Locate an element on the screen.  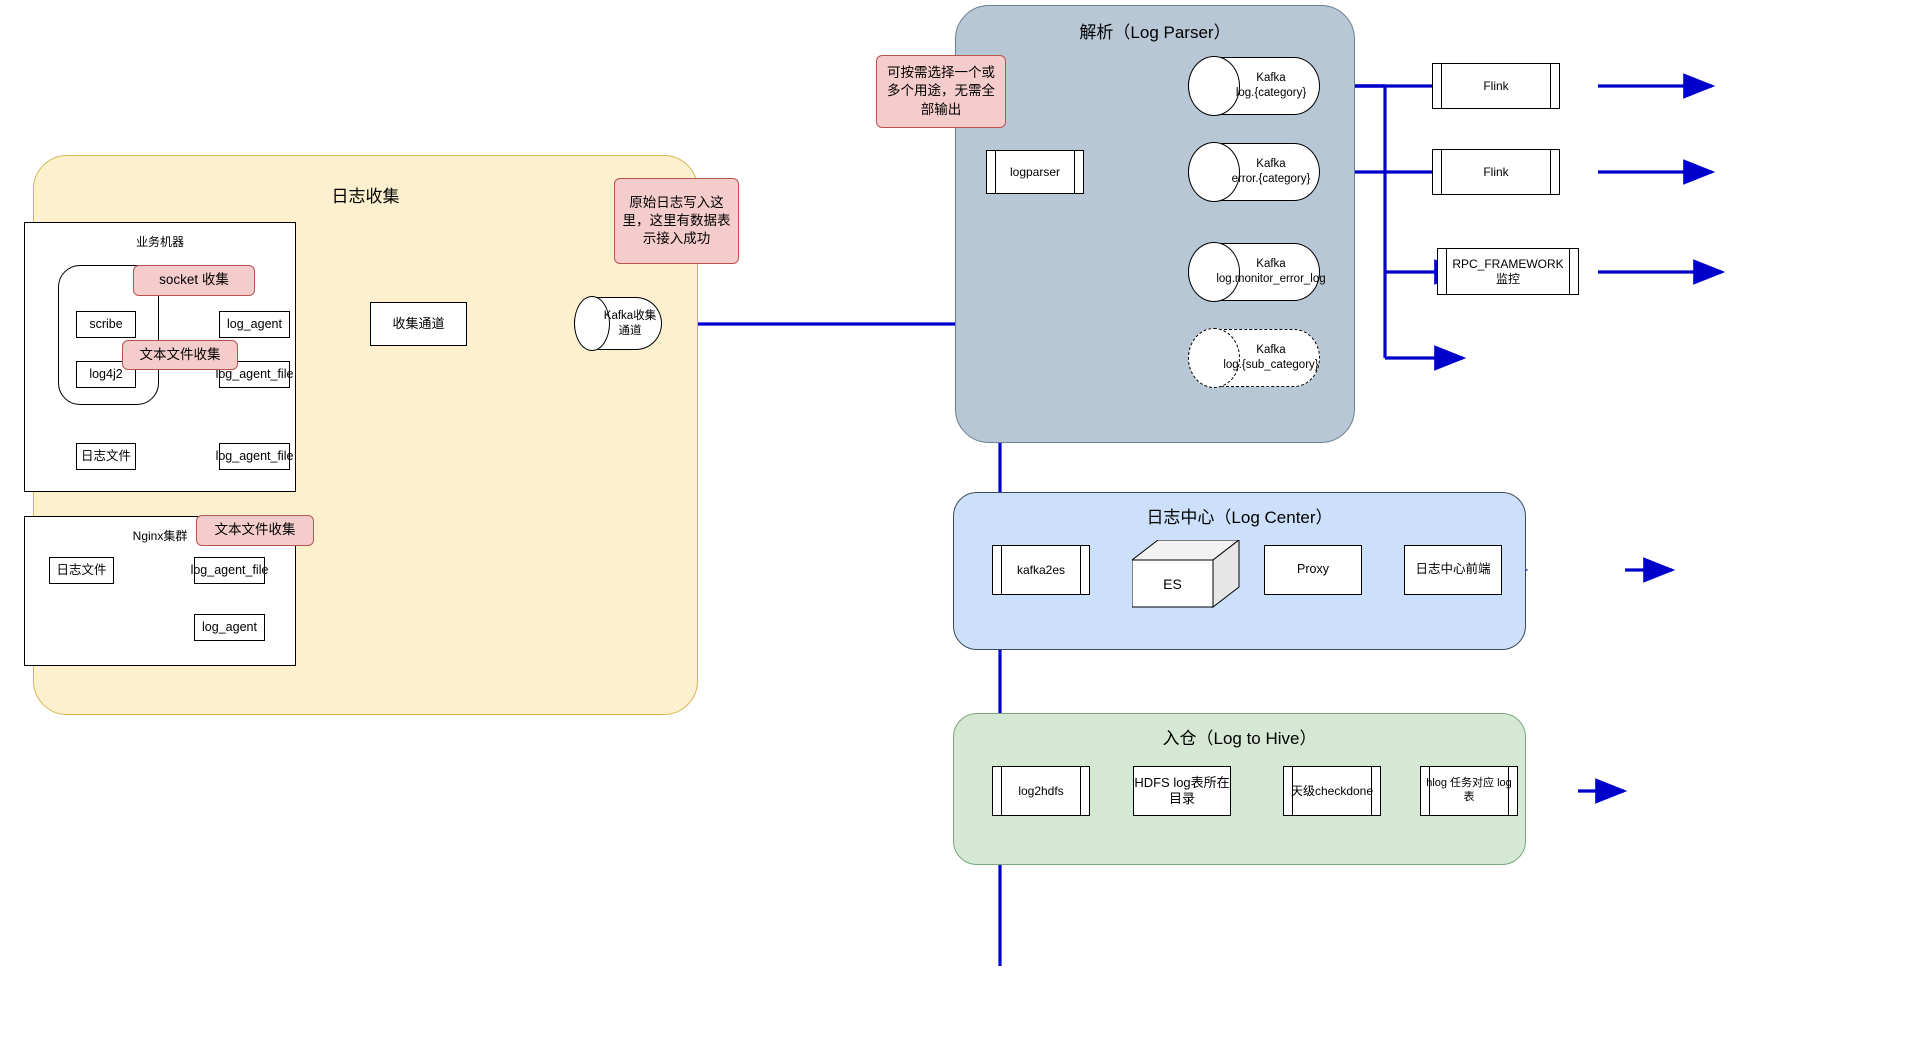
node-label: Kafka log.{category} is located at coordinates (1254, 86).